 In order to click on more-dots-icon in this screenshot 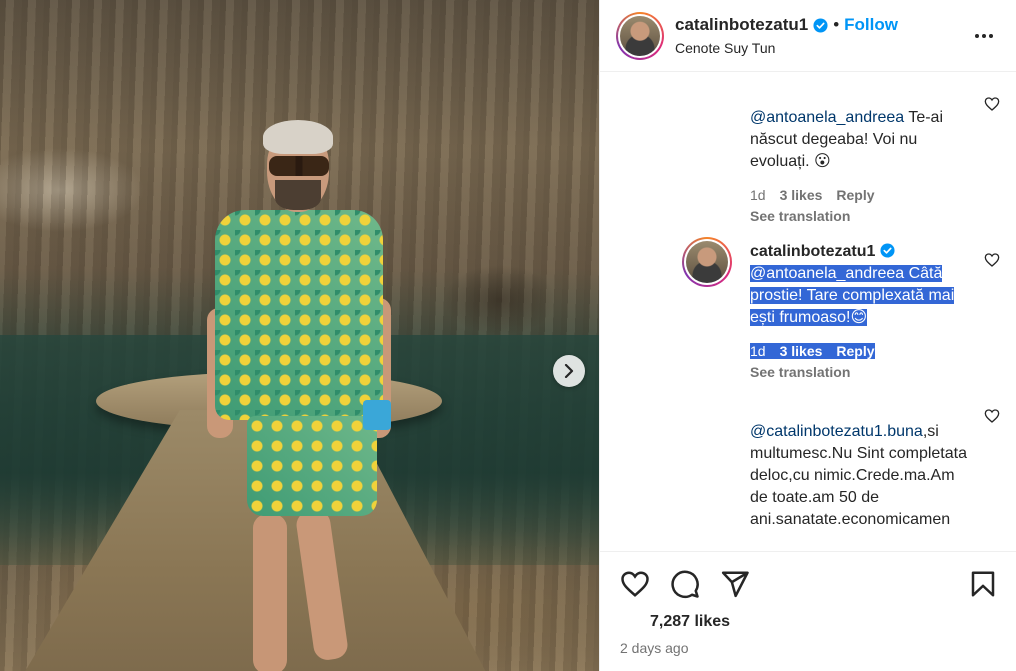, I will do `click(984, 36)`.